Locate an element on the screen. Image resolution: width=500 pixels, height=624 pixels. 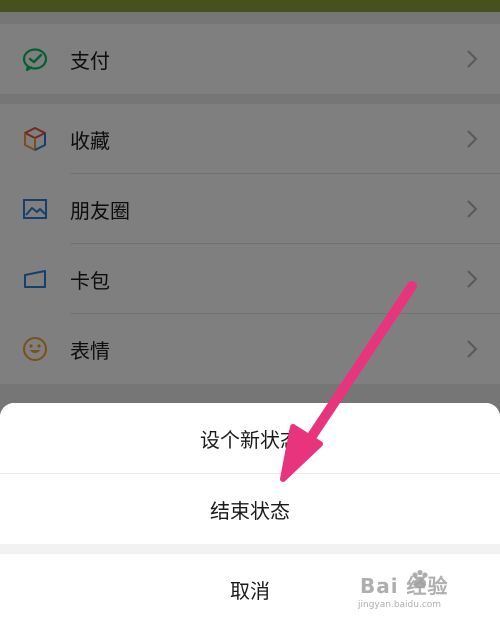
baidu-jingyan-watermark: Bai 经验 jingyan.baidu.com is located at coordinates (408, 591).